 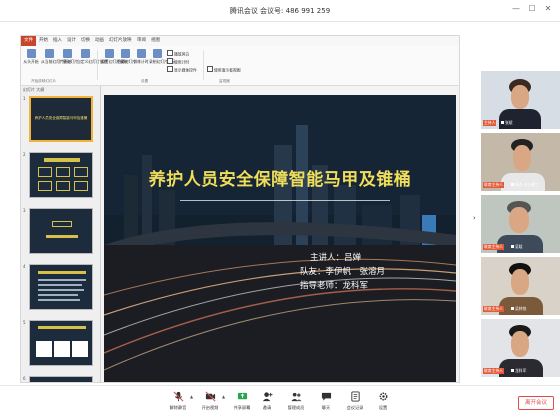 What do you see at coordinates (155, 40) in the screenshot?
I see `tab-view: 视图` at bounding box center [155, 40].